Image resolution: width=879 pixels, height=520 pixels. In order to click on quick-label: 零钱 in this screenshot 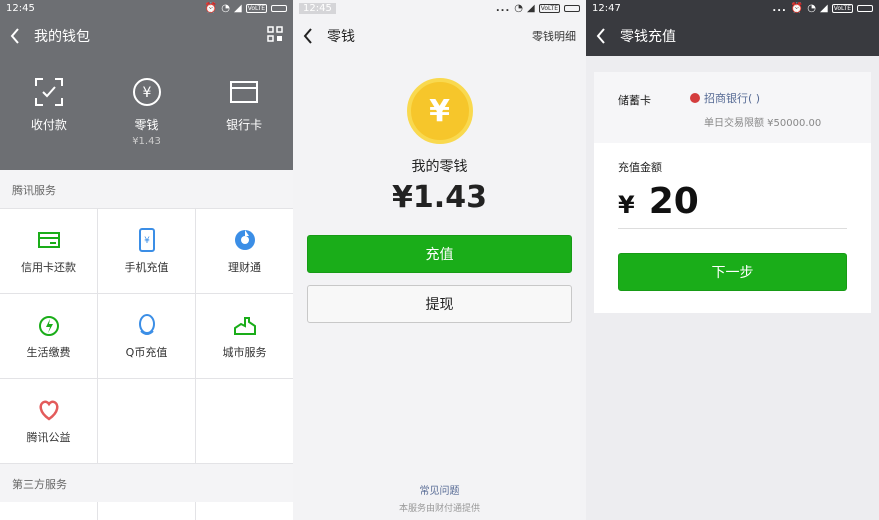, I will do `click(146, 125)`.